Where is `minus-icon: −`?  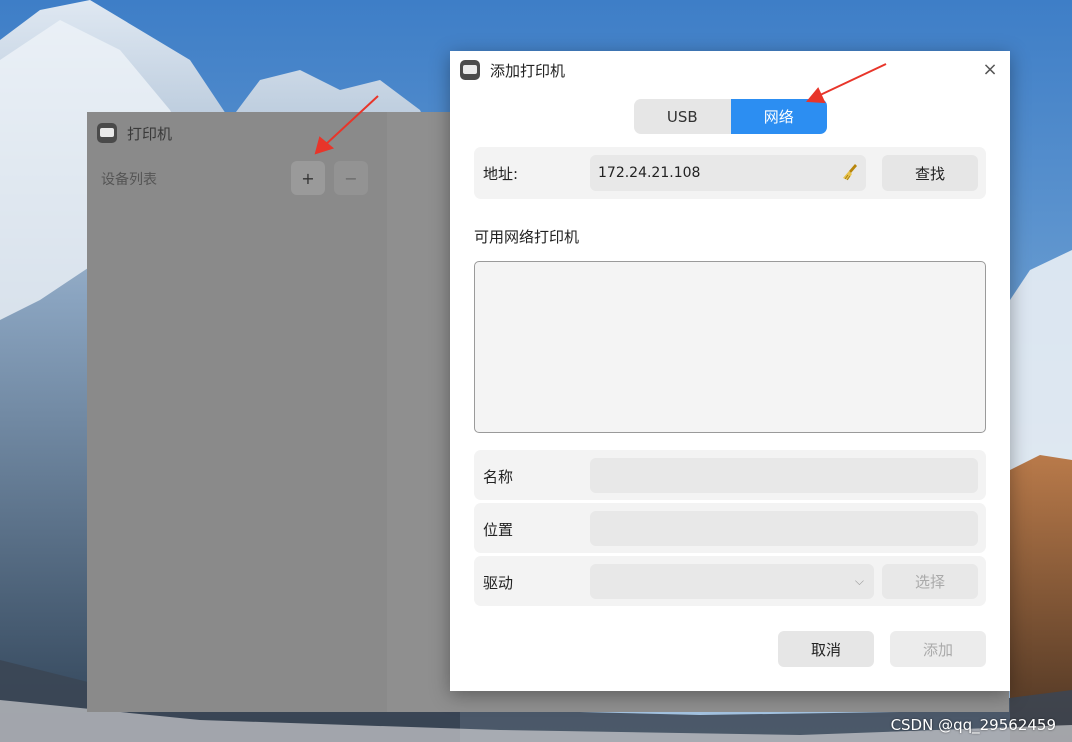 minus-icon: − is located at coordinates (351, 178).